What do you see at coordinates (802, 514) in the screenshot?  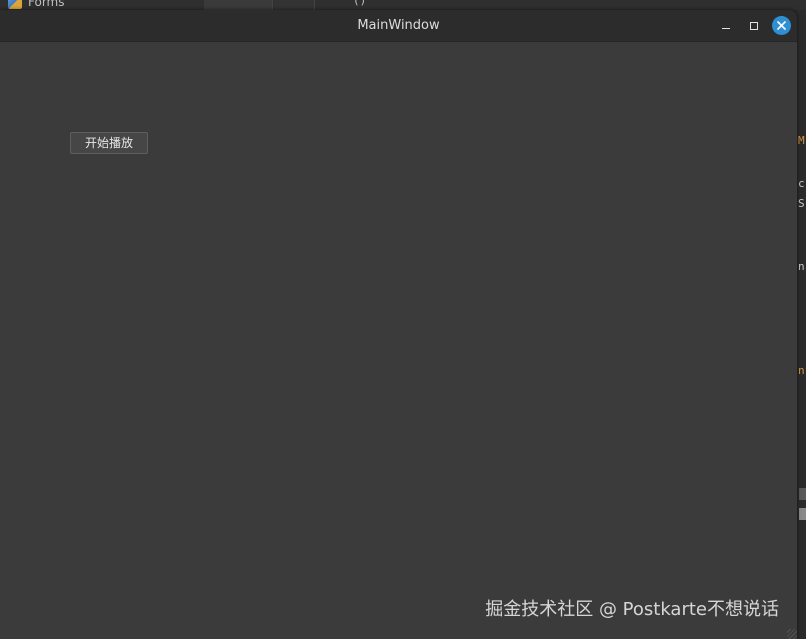 I see `background-scrollbar-thumb` at bounding box center [802, 514].